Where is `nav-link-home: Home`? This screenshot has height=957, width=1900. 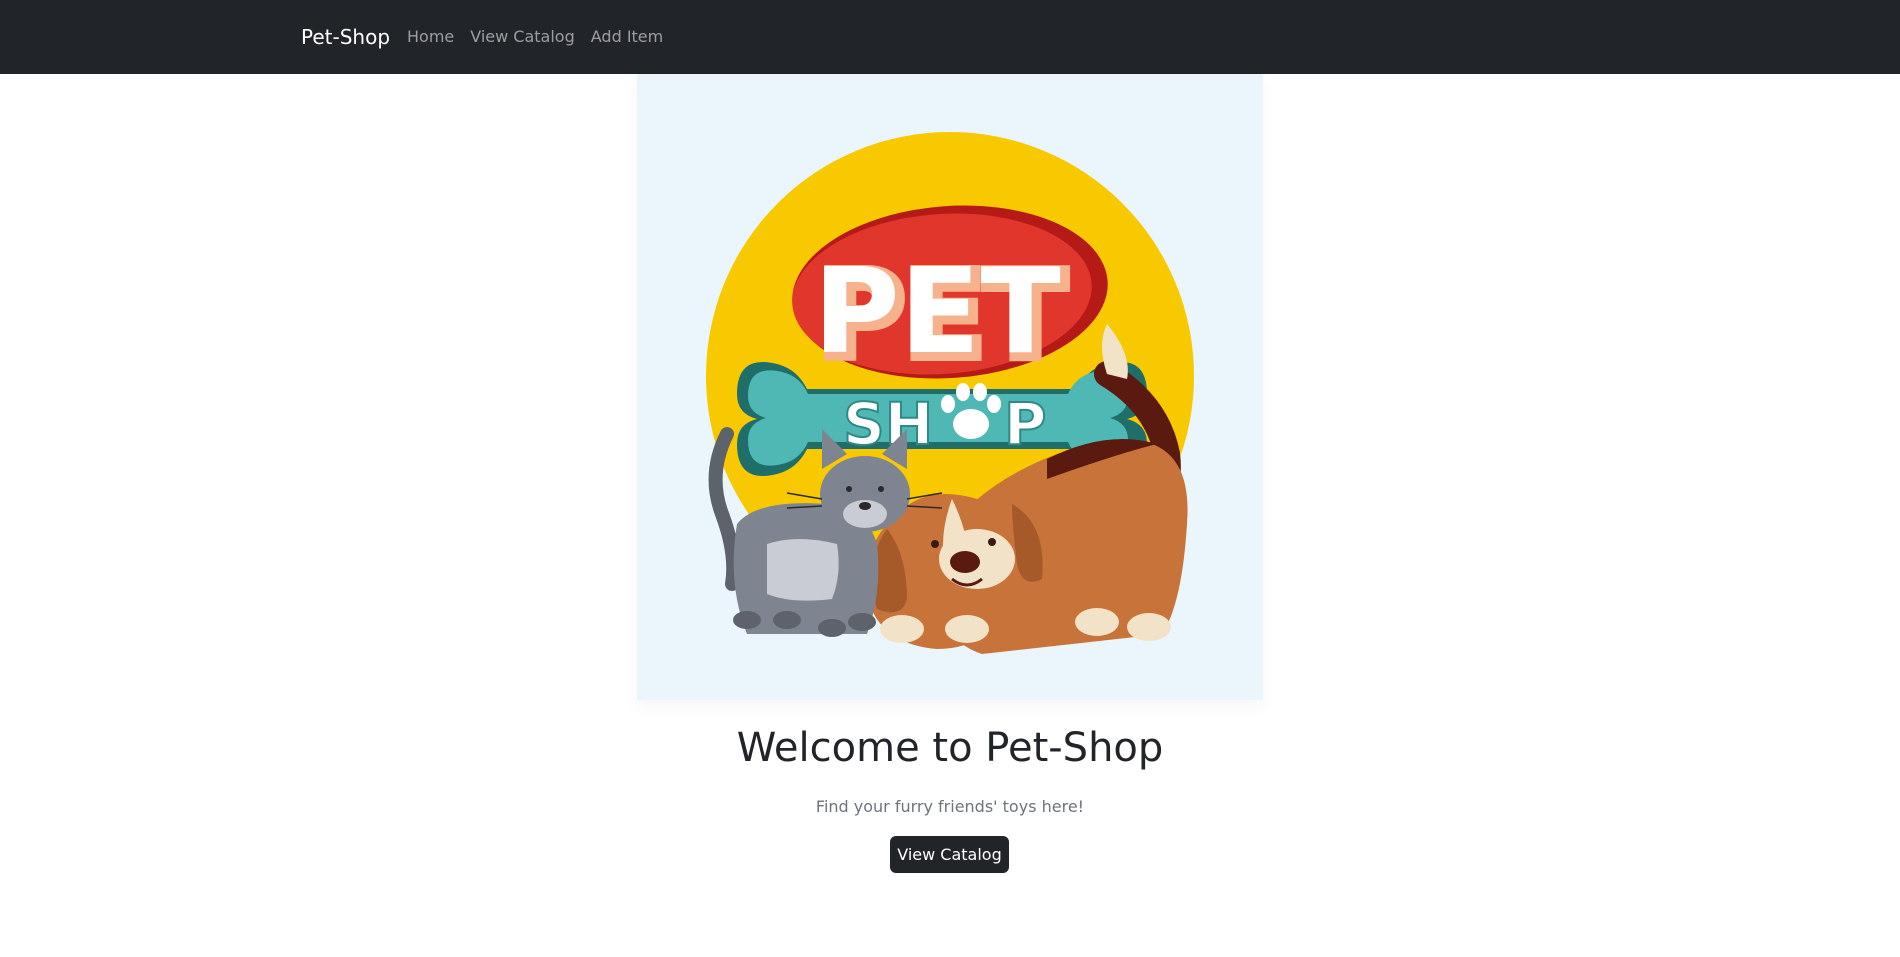
nav-link-home: Home is located at coordinates (430, 37).